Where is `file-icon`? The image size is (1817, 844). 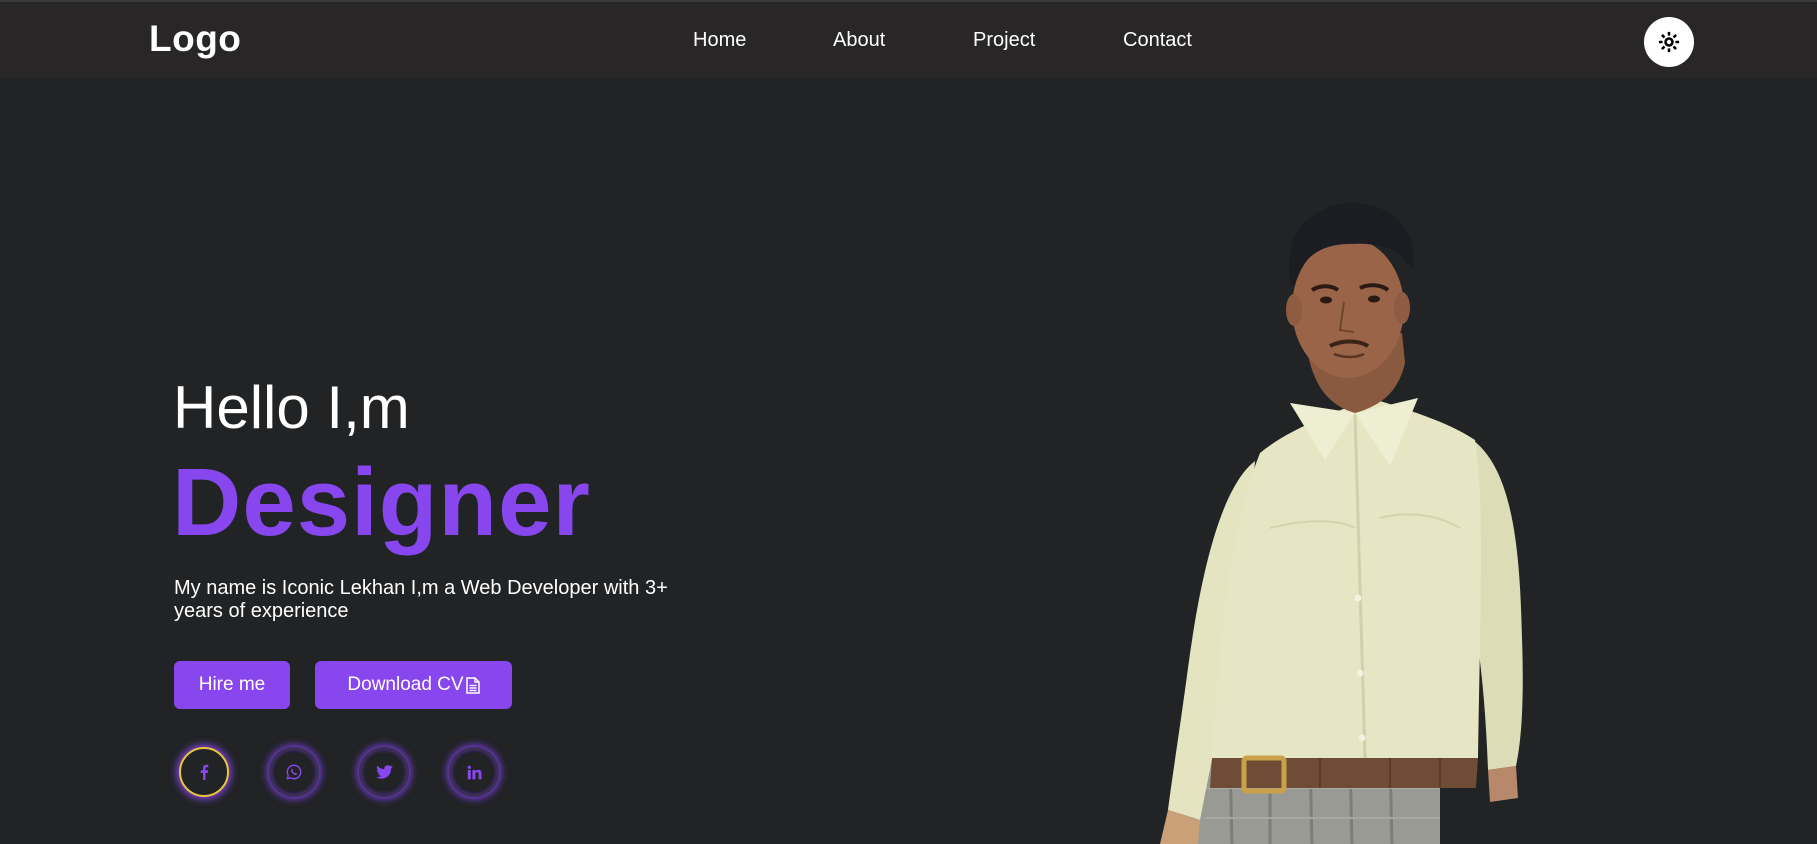
file-icon is located at coordinates (472, 685).